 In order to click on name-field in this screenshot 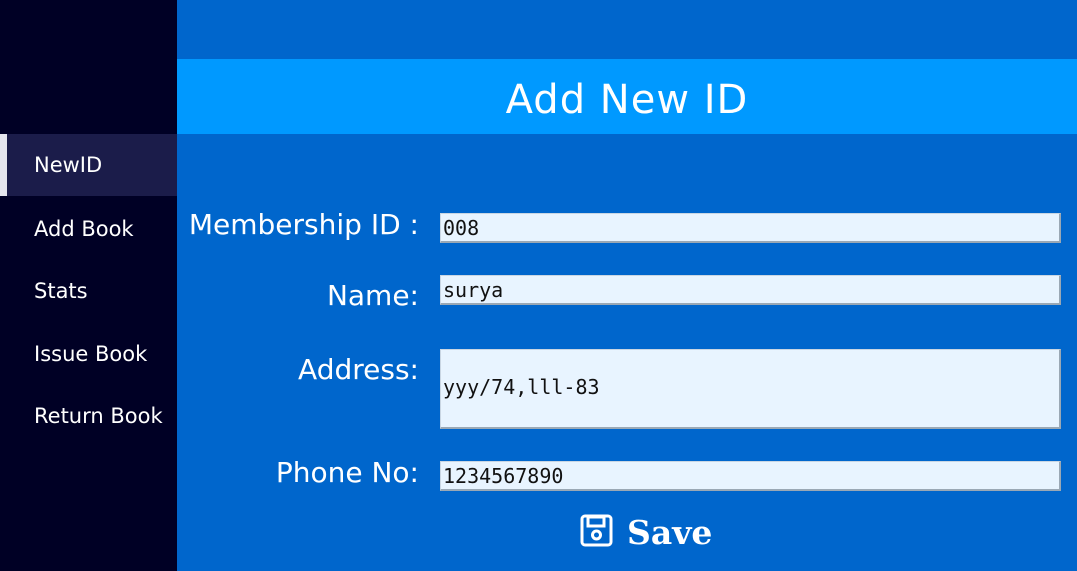, I will do `click(750, 290)`.